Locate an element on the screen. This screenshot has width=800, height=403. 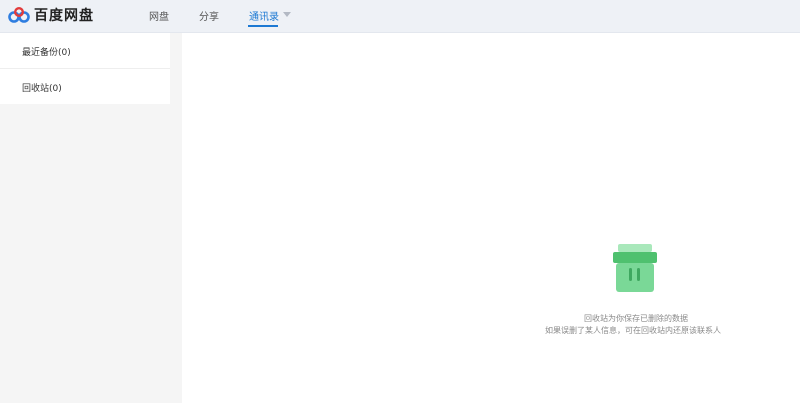
sidebar-item-recycle-bin: 回收站(0) is located at coordinates (85, 86).